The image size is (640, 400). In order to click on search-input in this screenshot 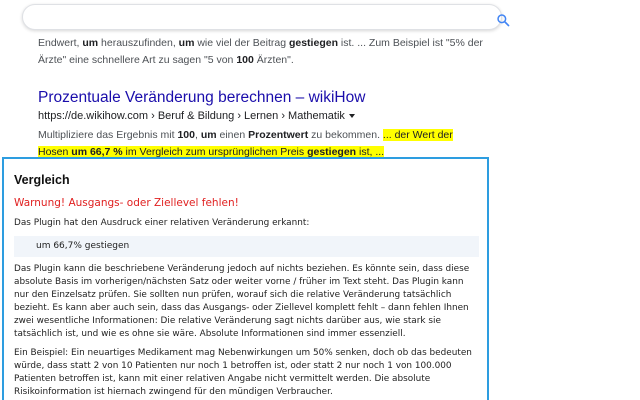, I will do `click(245, 18)`.